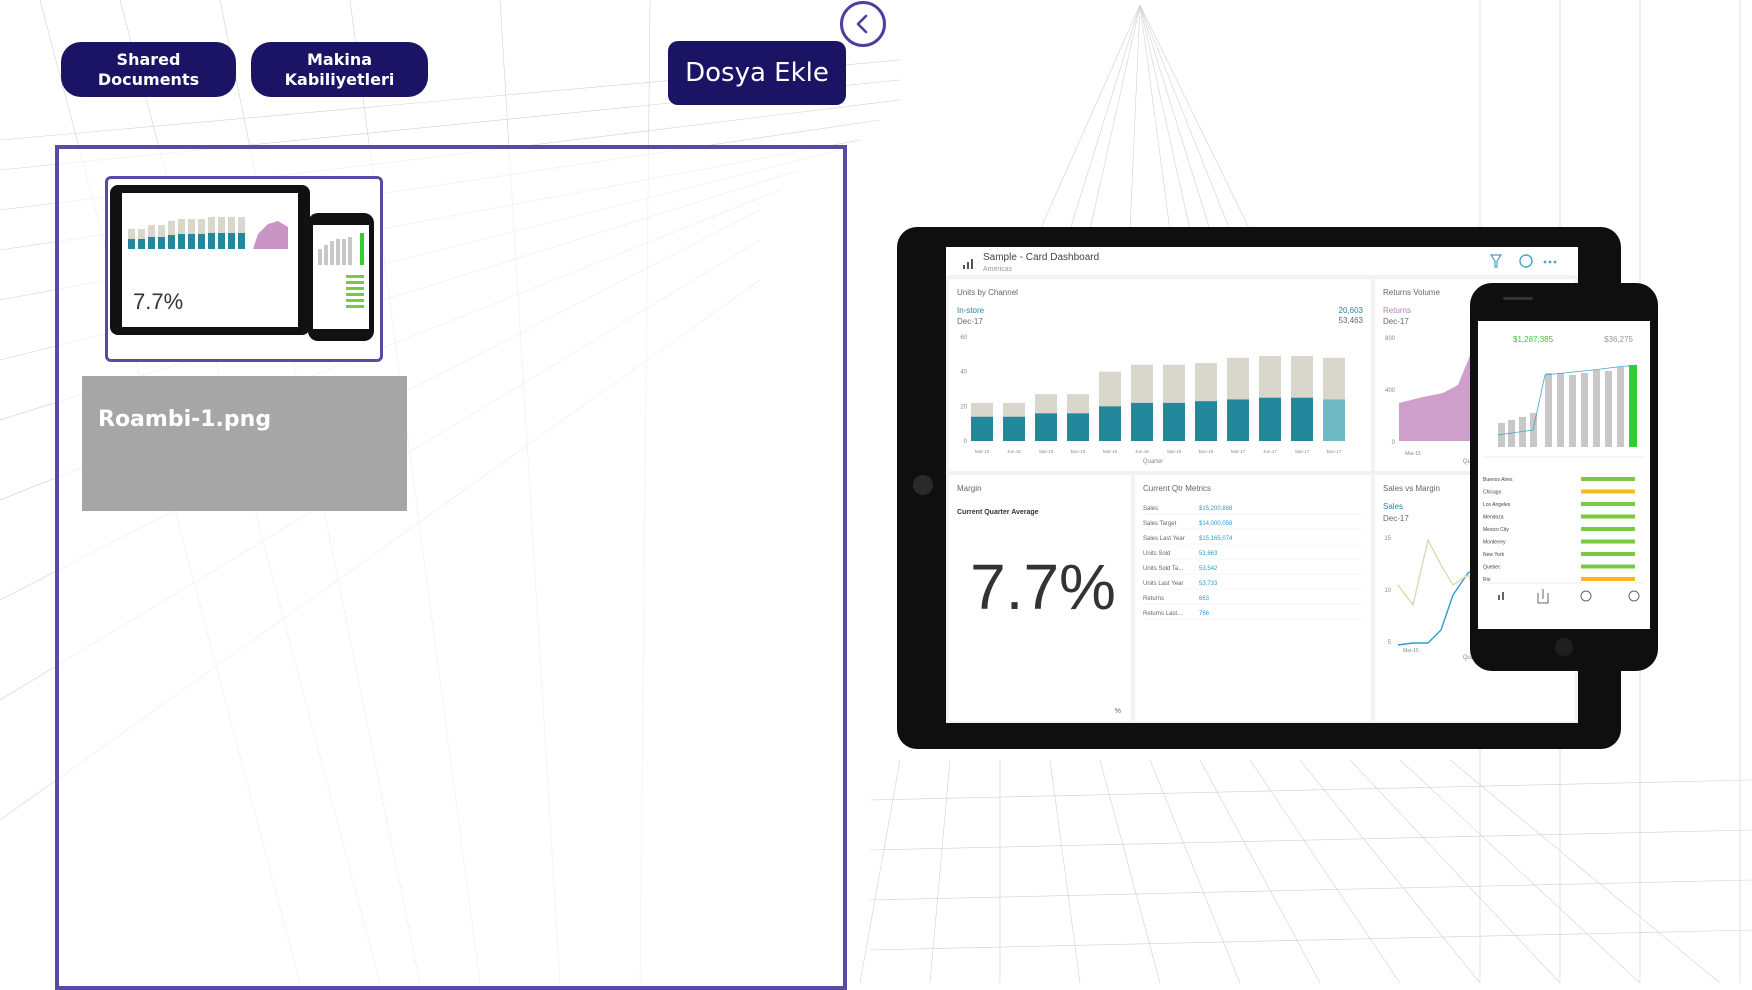  I want to click on metric-value: $15,200,868, so click(1216, 509).